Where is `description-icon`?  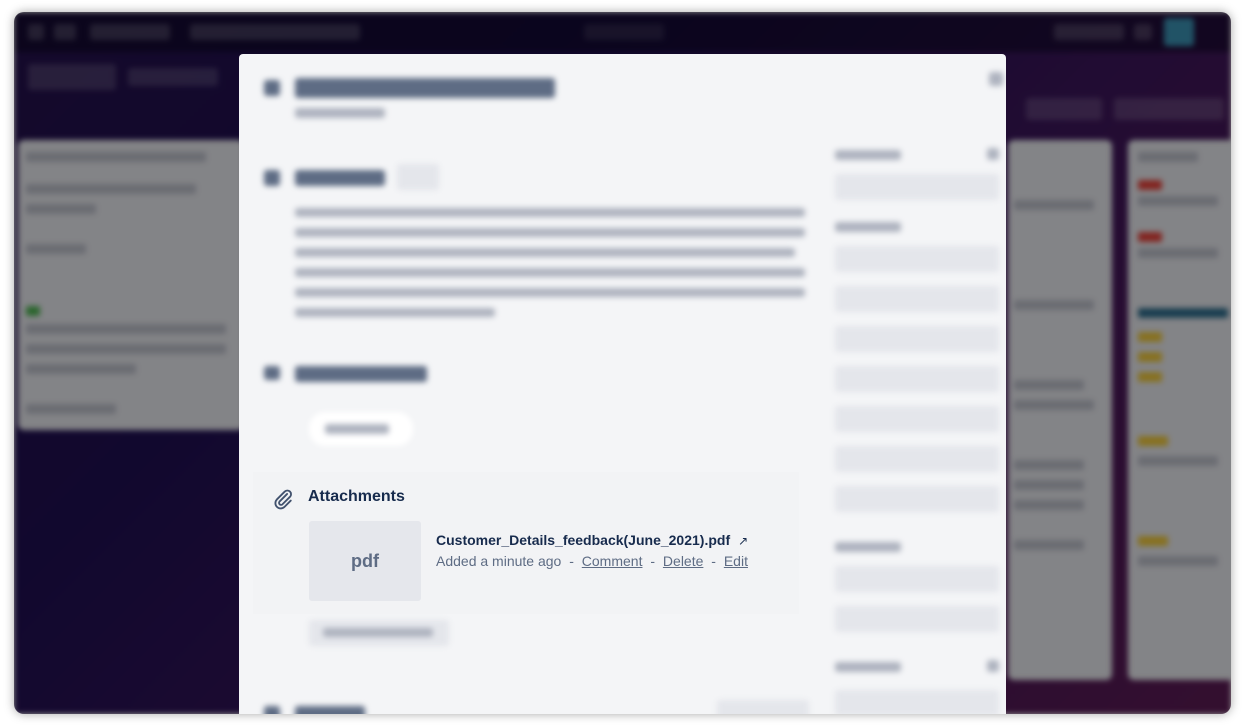
description-icon is located at coordinates (272, 178).